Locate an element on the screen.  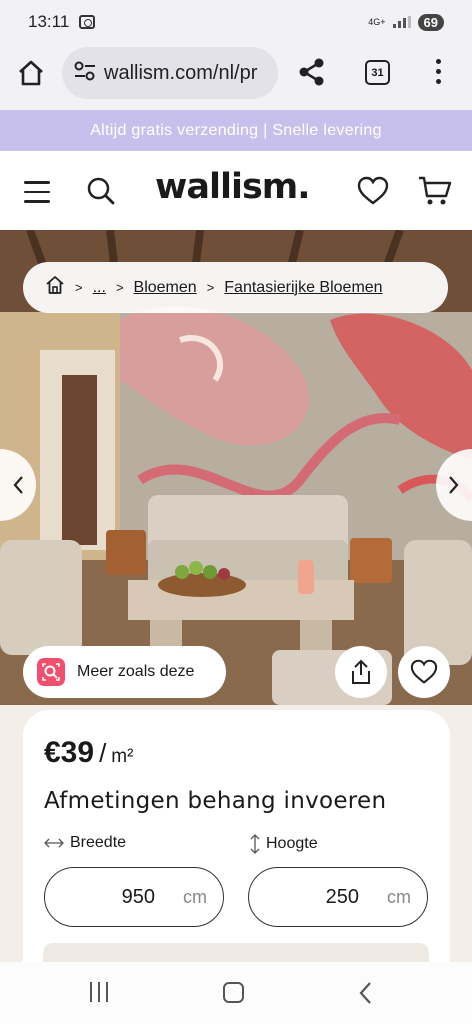
horizontal-arrows-icon is located at coordinates (54, 843).